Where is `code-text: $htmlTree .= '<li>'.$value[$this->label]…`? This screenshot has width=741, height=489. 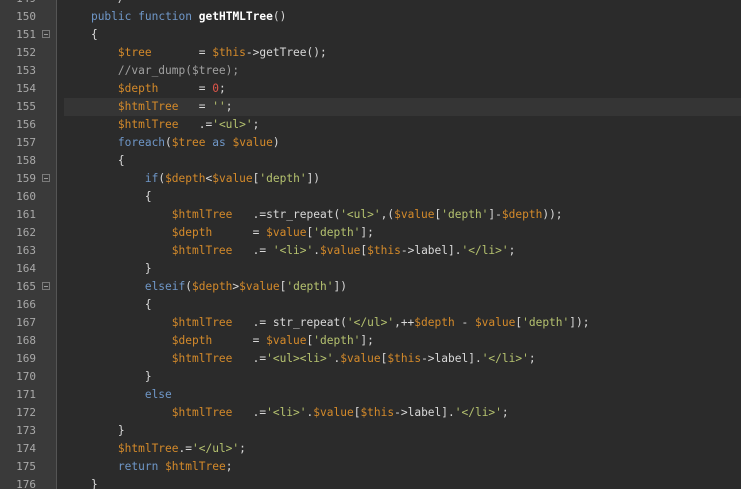 code-text: $htmlTree .= '<li>'.$value[$this->label]… is located at coordinates (402, 251).